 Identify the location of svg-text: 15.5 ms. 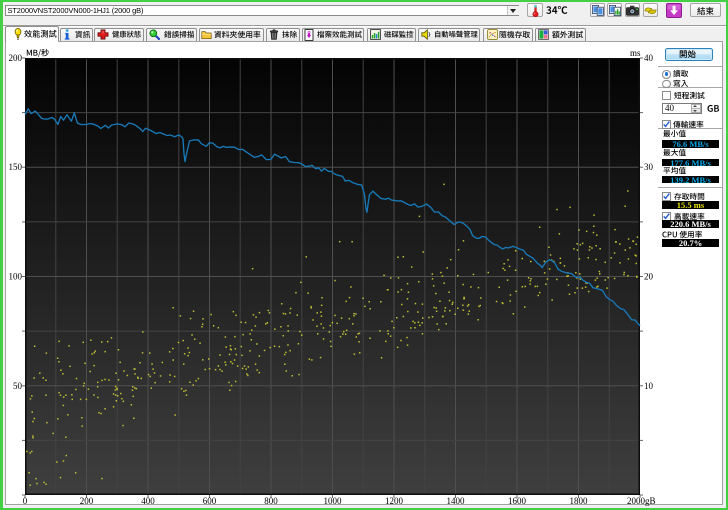
(691, 205).